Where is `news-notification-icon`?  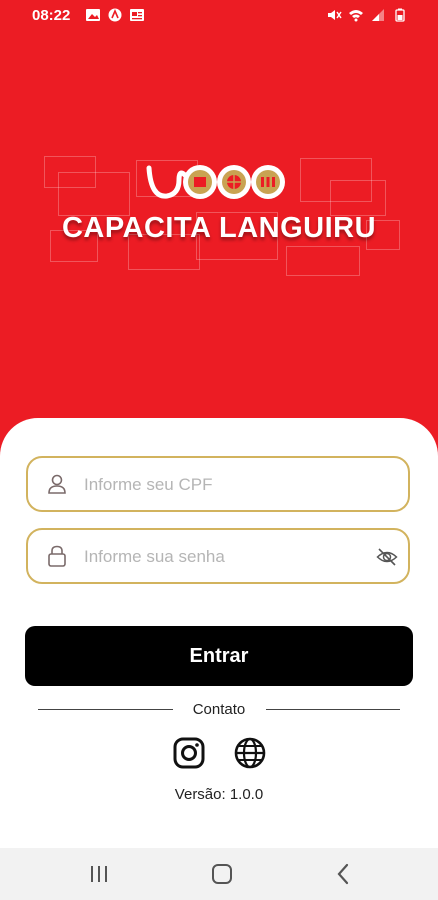
news-notification-icon is located at coordinates (137, 15).